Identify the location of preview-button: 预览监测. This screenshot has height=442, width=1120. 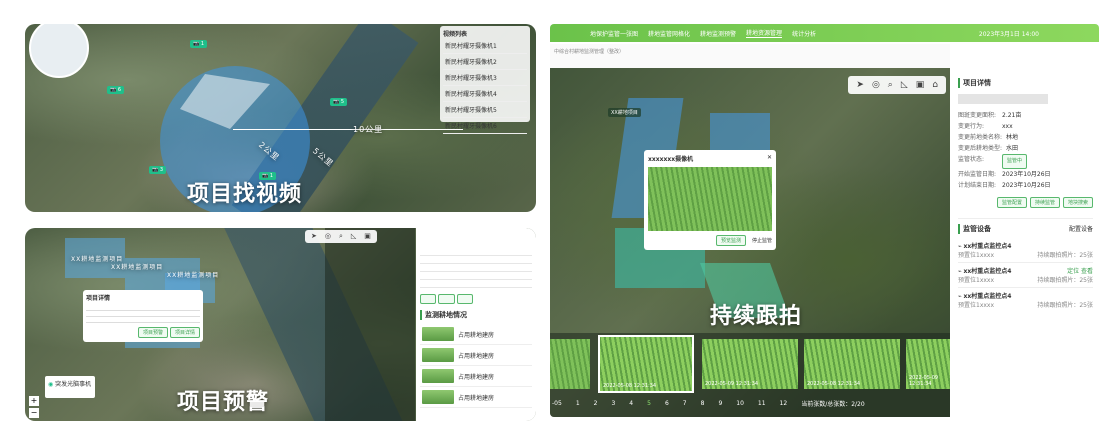
(731, 240).